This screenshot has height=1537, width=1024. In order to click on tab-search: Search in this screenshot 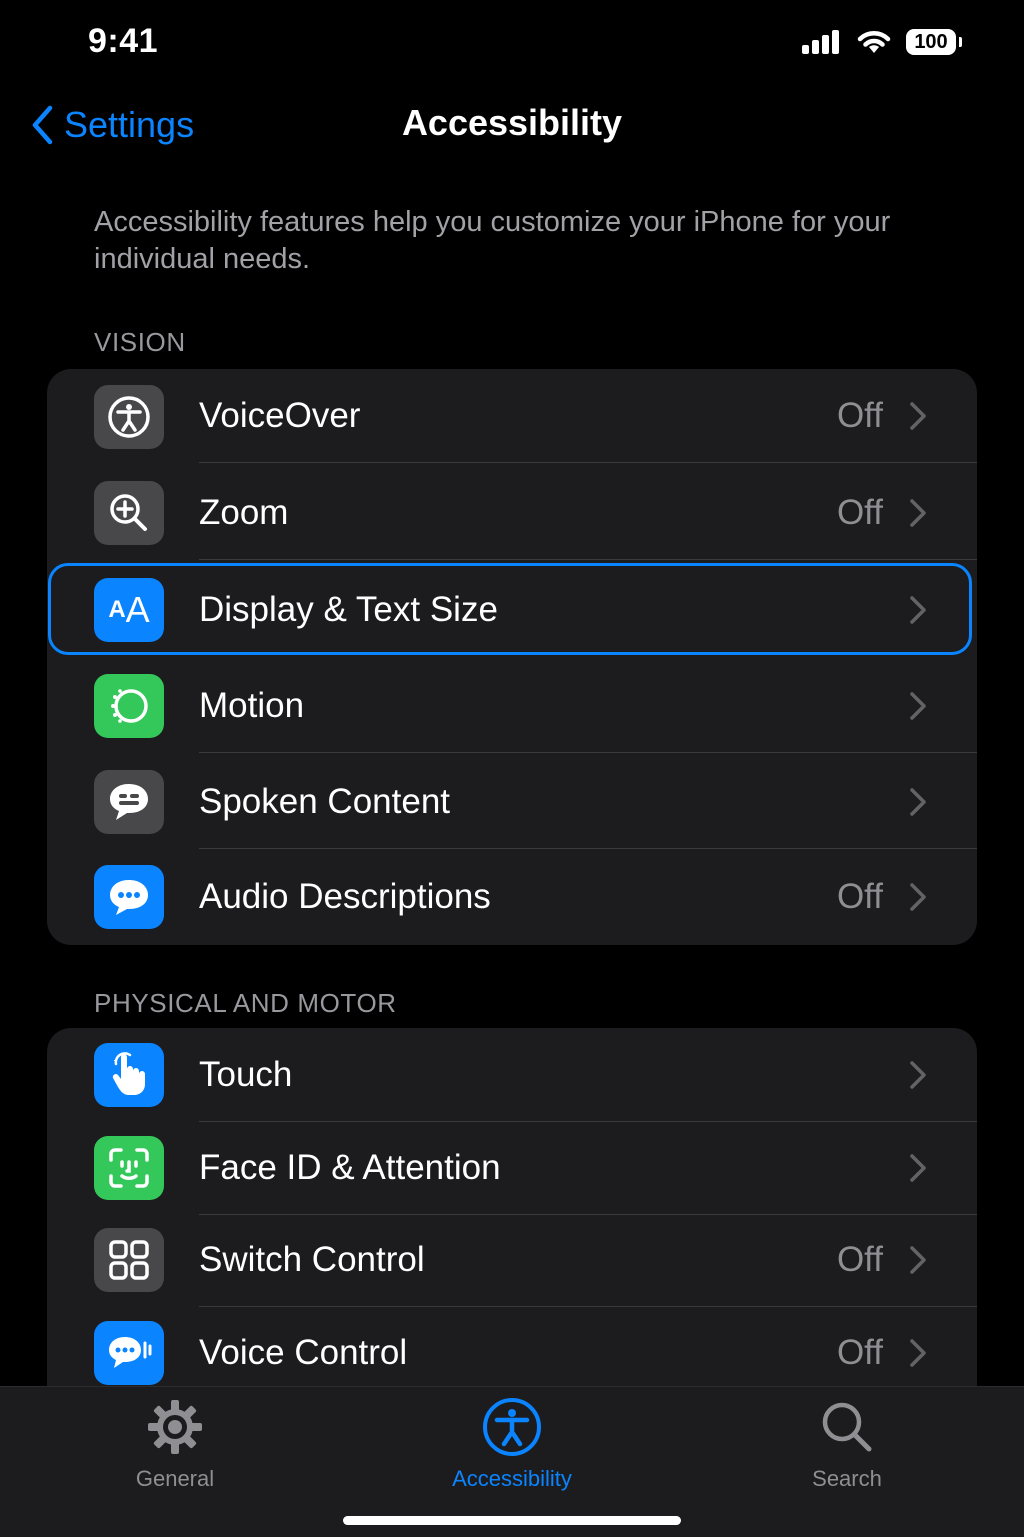, I will do `click(847, 1444)`.